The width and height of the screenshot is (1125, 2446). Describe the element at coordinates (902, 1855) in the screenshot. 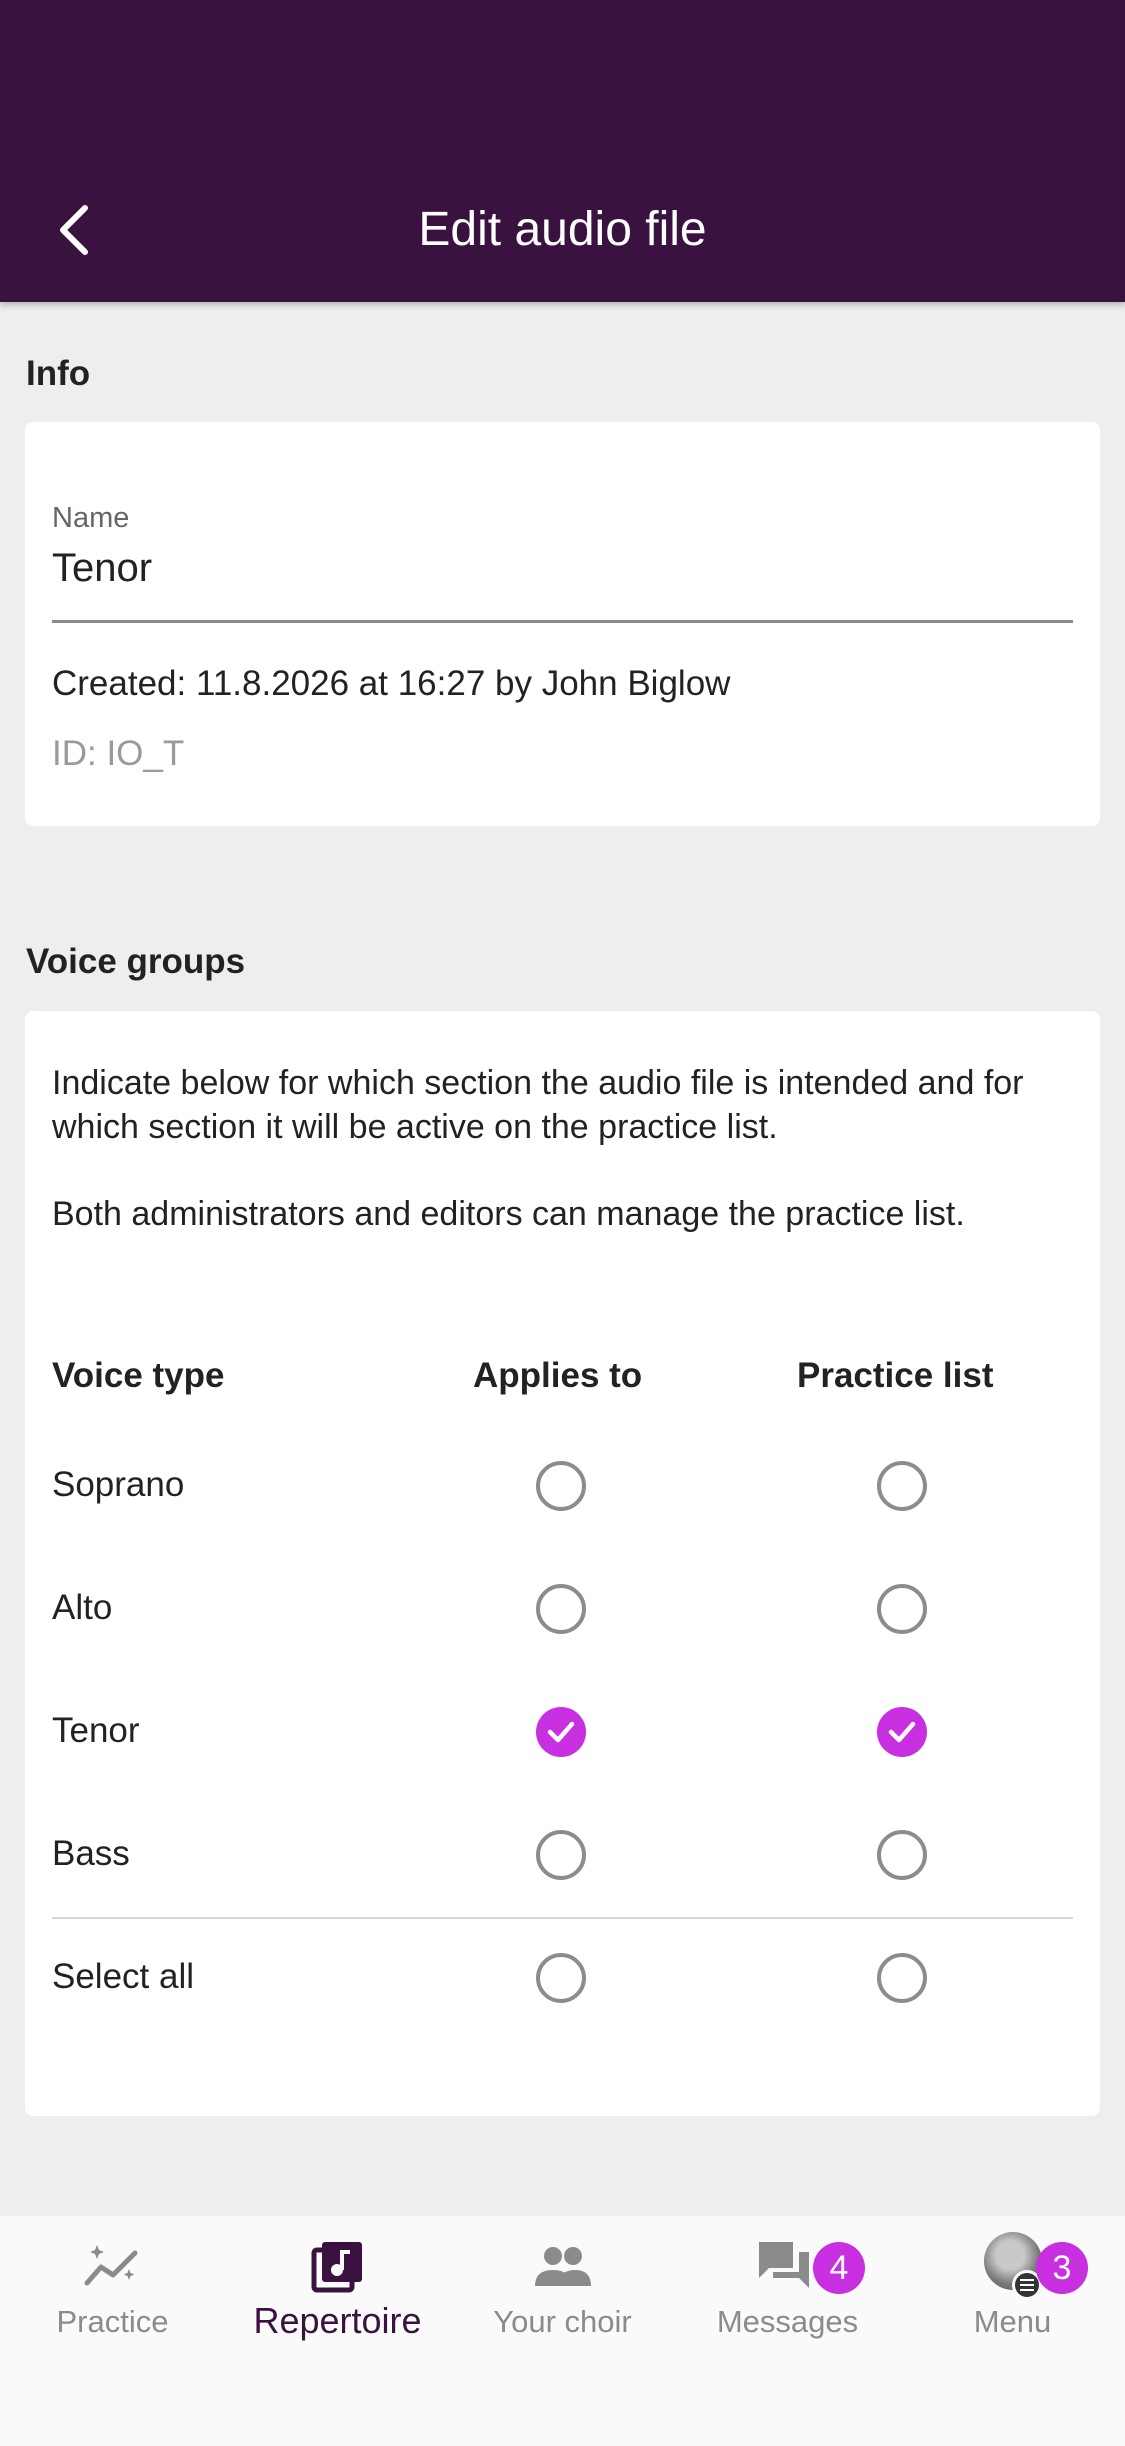

I see `bass-practice-radio` at that location.